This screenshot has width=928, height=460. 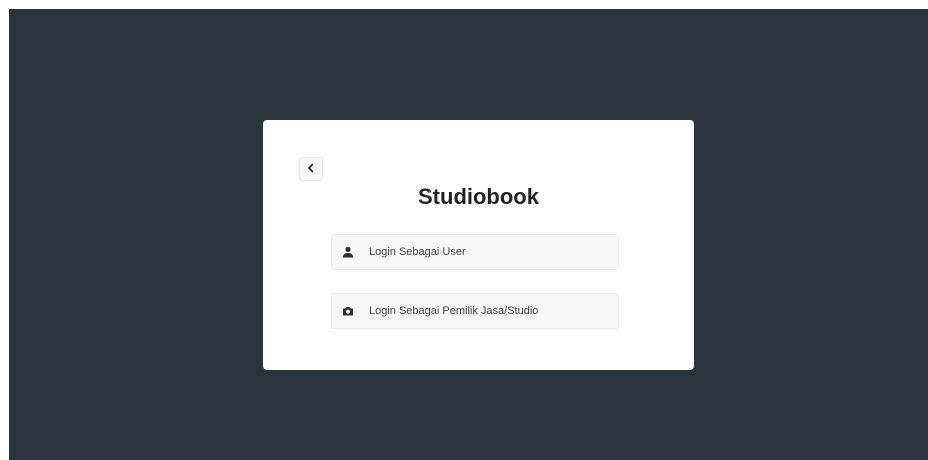 What do you see at coordinates (475, 252) in the screenshot?
I see `login-as-user-button: Login Sebagai User` at bounding box center [475, 252].